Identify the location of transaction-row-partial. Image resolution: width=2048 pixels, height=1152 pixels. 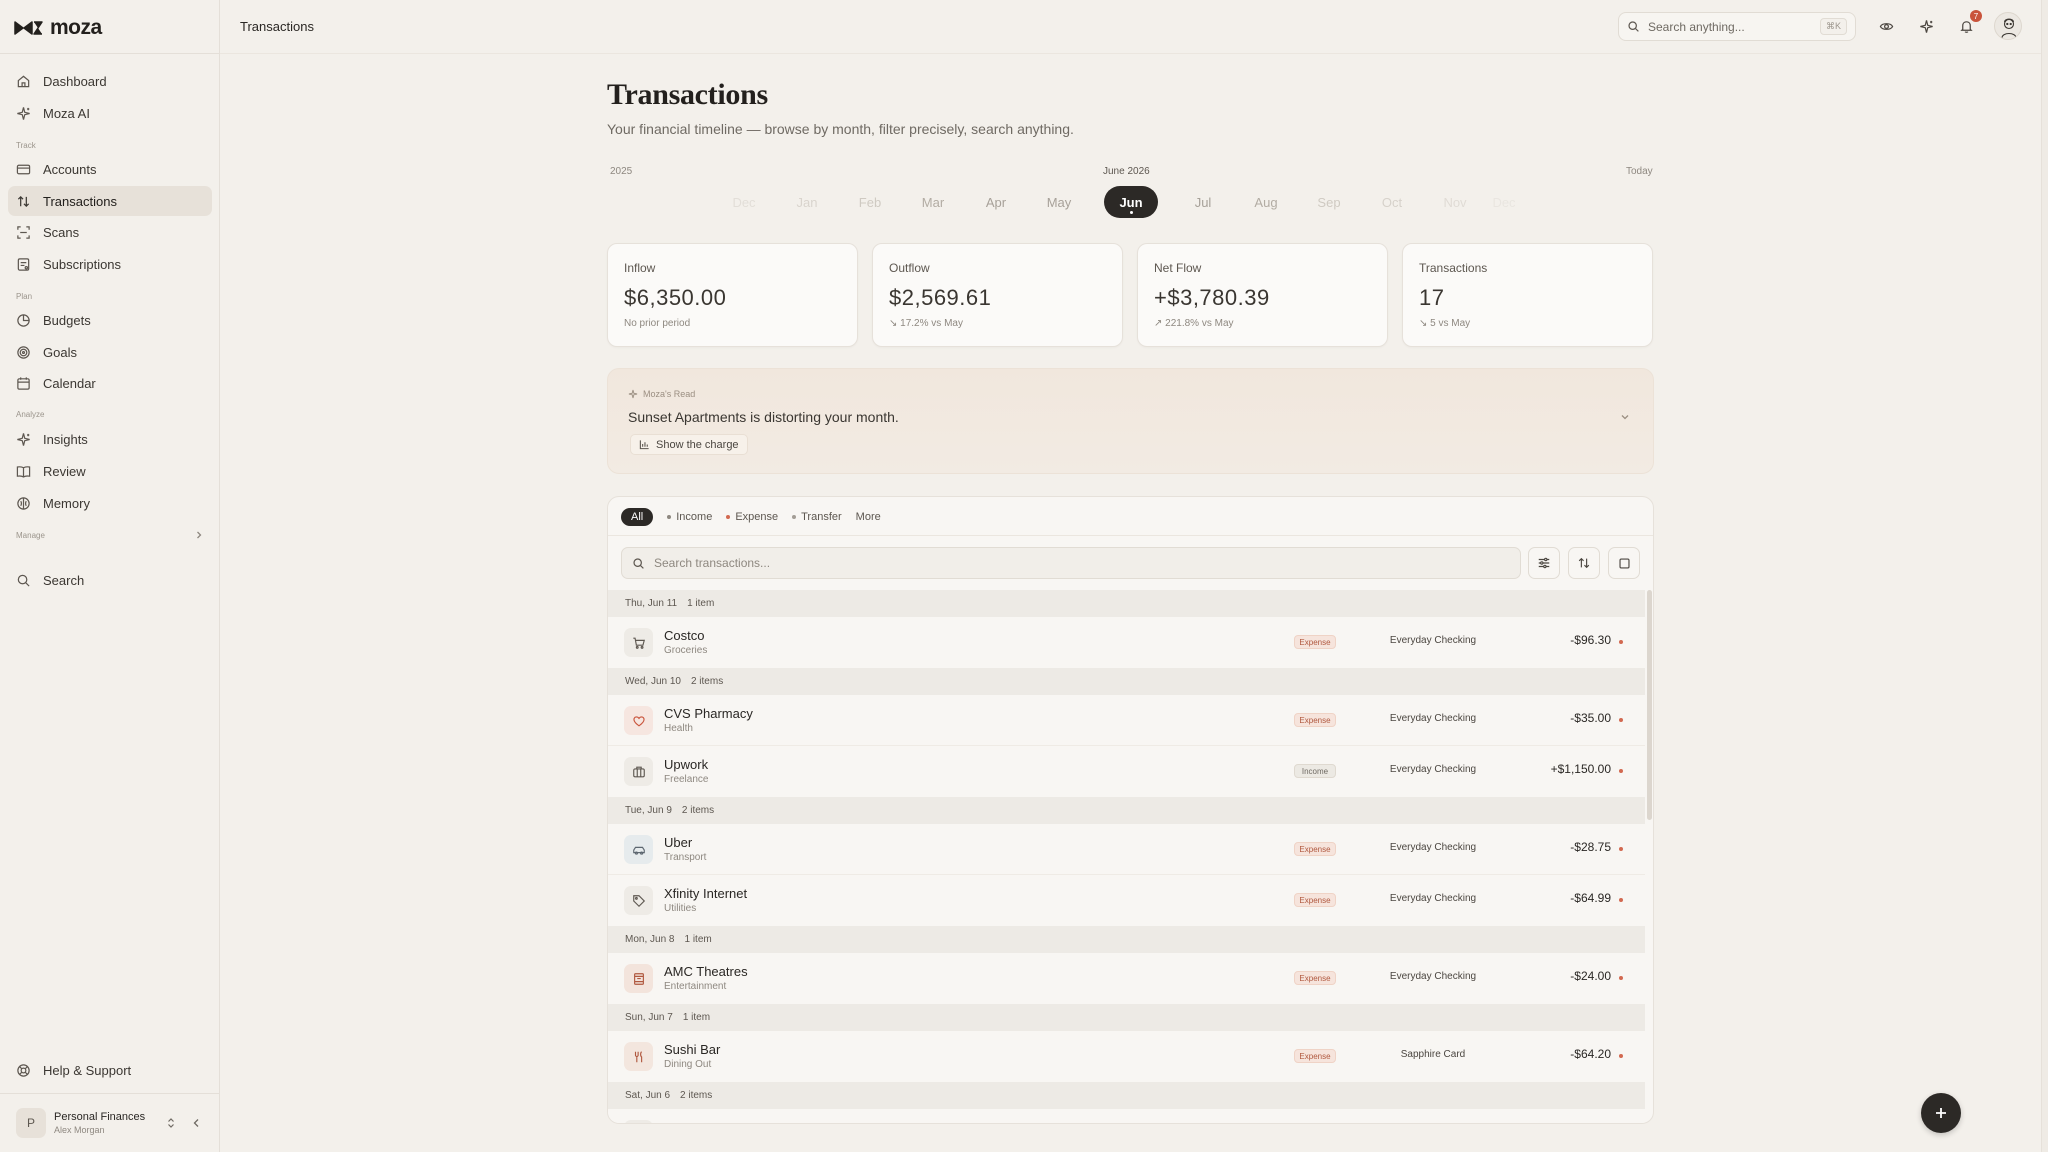
(1126, 1116).